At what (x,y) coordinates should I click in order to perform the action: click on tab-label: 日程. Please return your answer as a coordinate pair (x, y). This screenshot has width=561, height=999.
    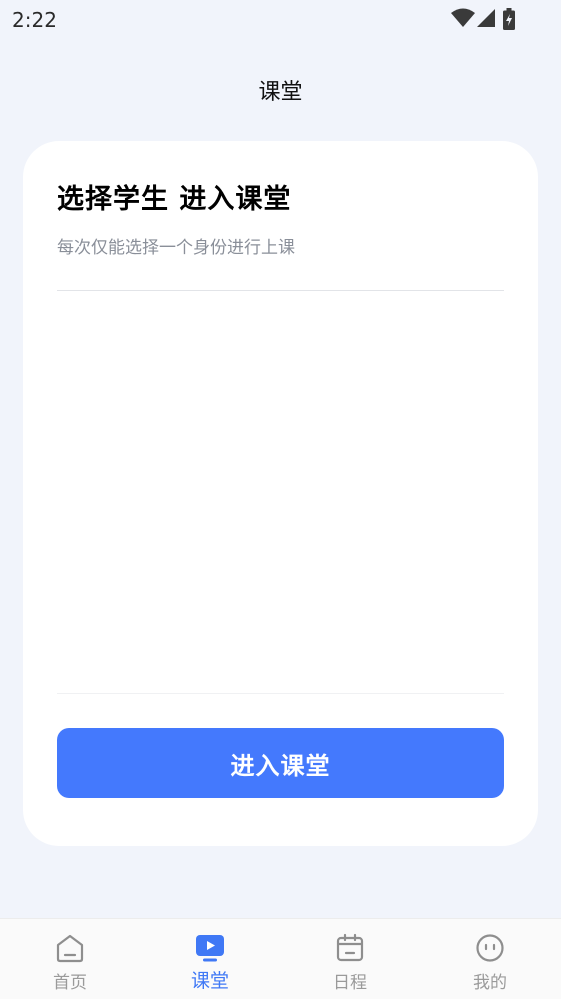
    Looking at the image, I should click on (350, 983).